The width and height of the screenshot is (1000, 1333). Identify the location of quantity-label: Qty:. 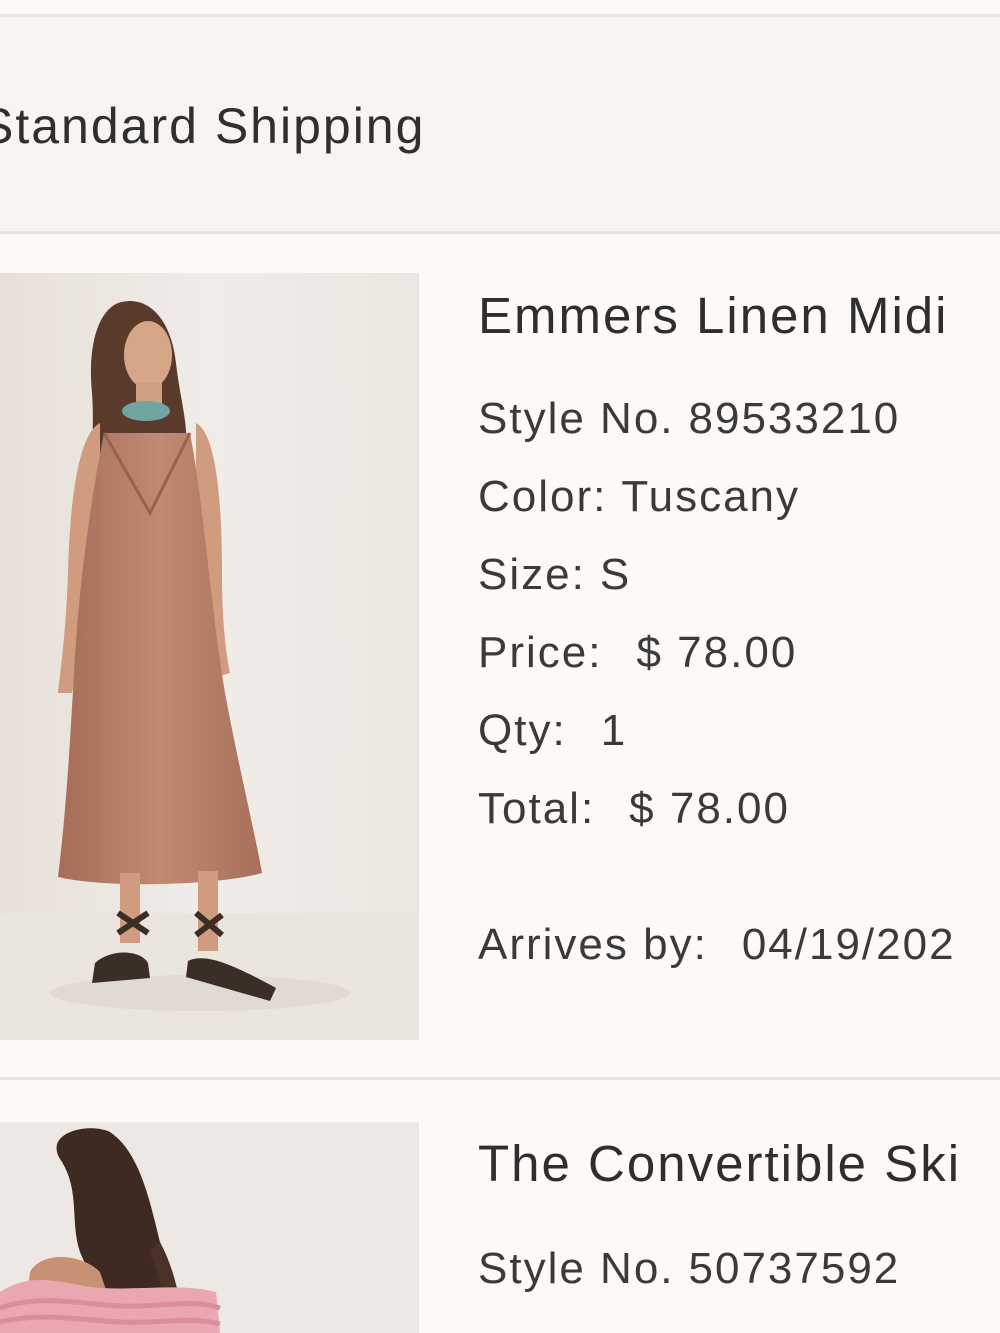
(522, 730).